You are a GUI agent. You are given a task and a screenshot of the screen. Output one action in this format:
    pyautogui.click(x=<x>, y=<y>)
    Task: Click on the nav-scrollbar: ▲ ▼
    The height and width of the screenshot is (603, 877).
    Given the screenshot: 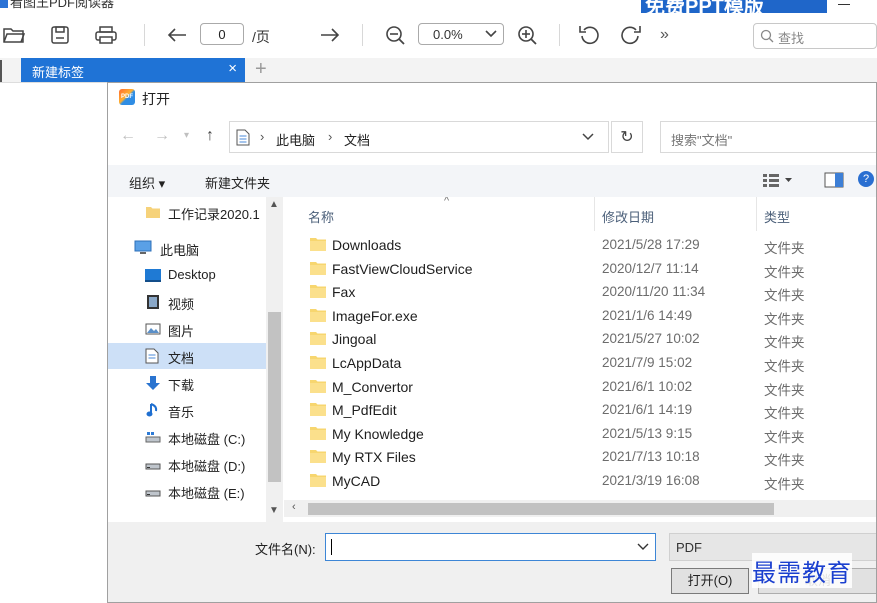 What is the action you would take?
    pyautogui.click(x=274, y=359)
    